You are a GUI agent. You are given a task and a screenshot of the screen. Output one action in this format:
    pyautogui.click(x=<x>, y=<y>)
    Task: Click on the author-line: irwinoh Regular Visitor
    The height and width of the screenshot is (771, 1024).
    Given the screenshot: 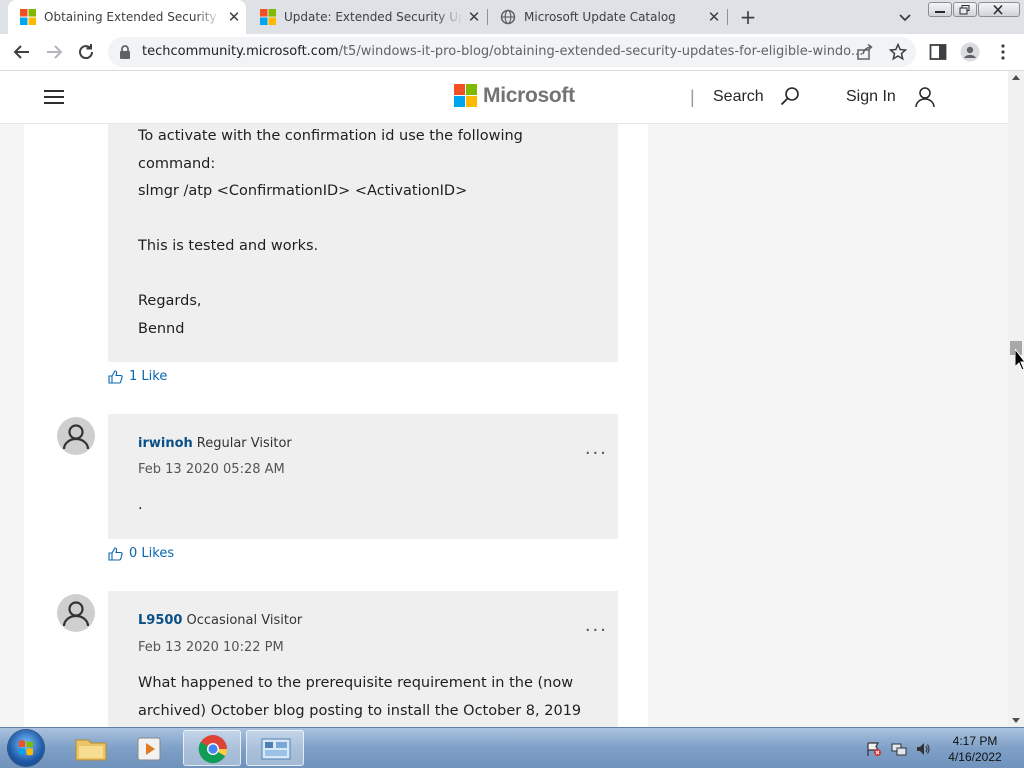 What is the action you would take?
    pyautogui.click(x=215, y=443)
    